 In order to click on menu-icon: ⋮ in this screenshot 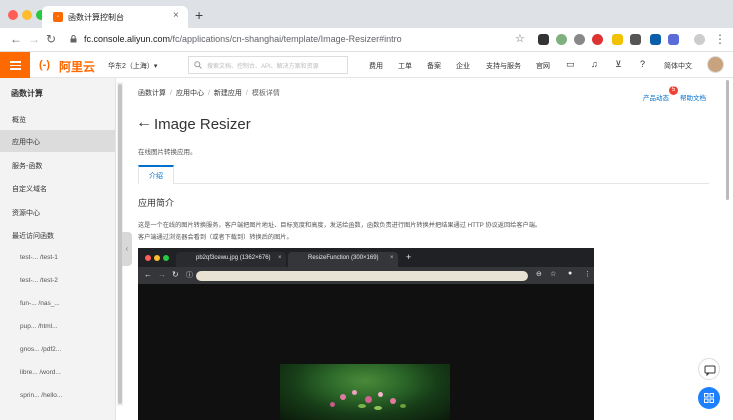, I will do `click(720, 39)`.